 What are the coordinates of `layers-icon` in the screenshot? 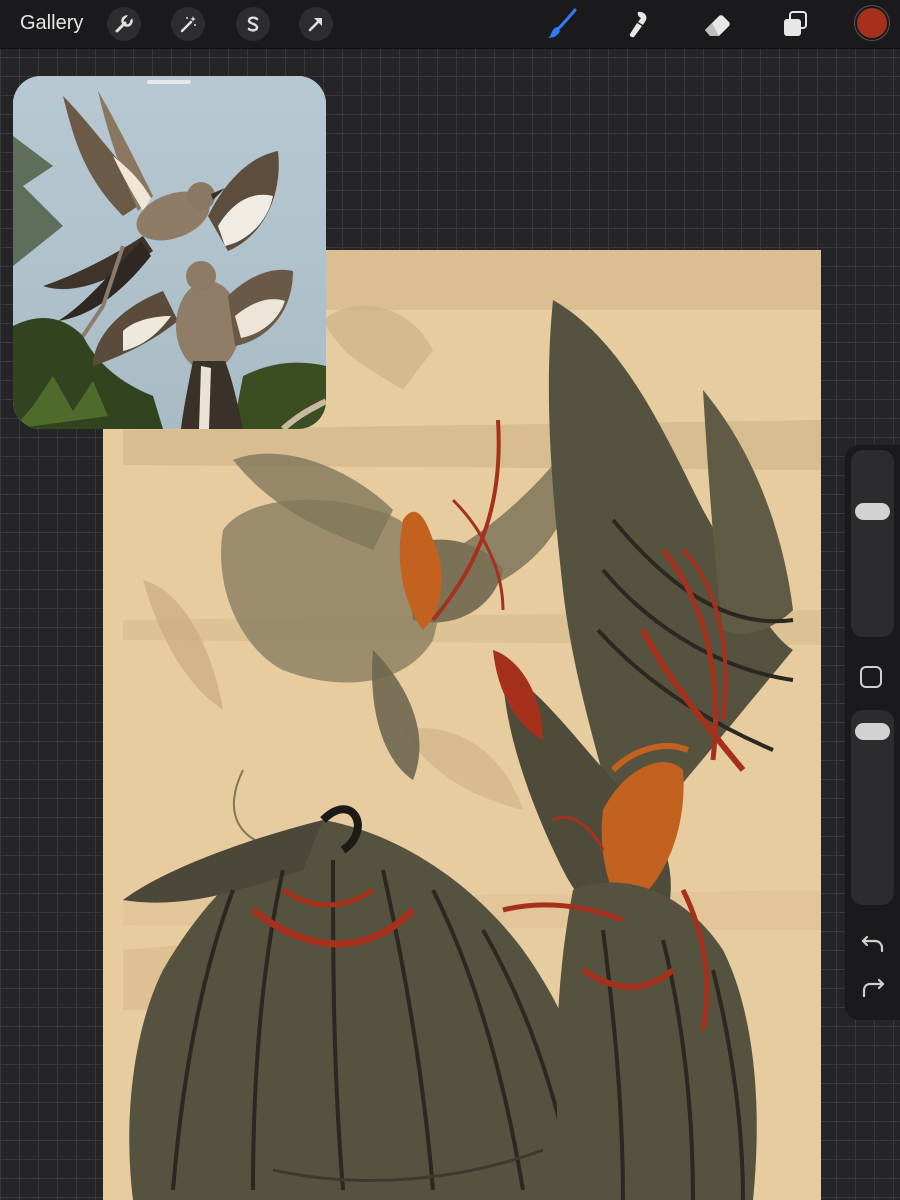 It's located at (795, 23).